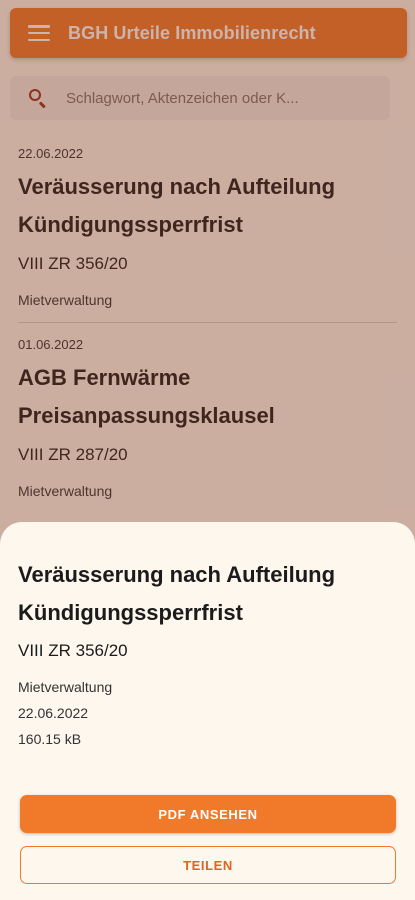 The height and width of the screenshot is (900, 415). I want to click on sheet-date: 22.06.2022, so click(53, 713).